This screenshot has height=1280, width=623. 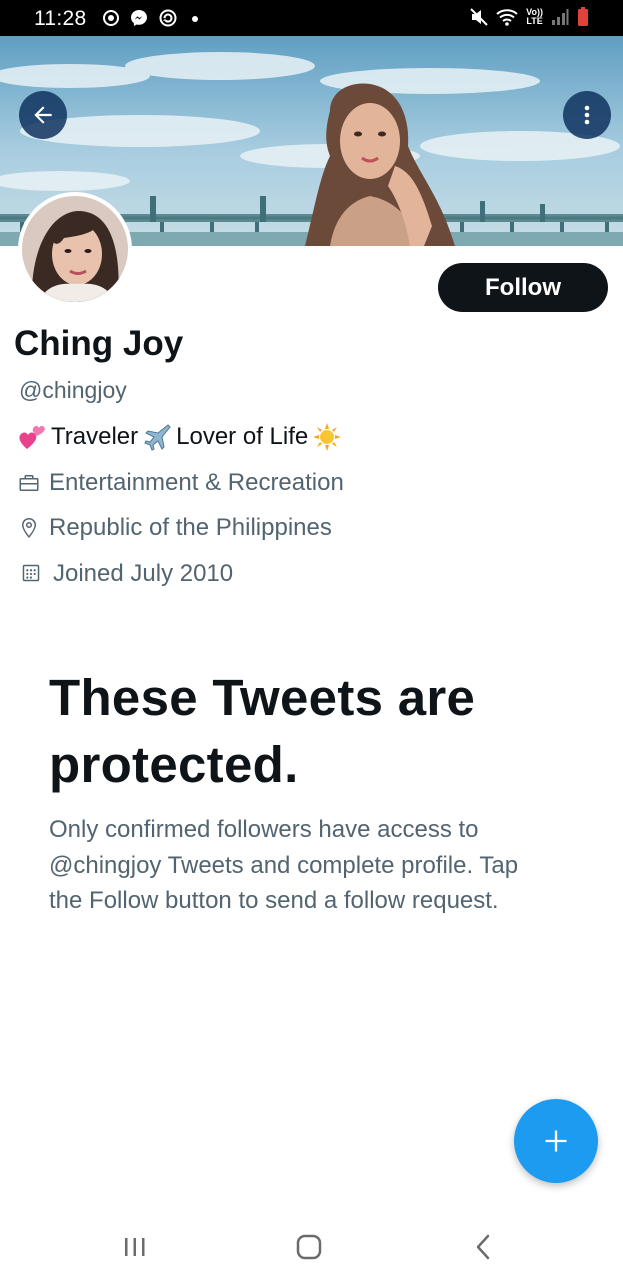 I want to click on more-vertical-icon, so click(x=587, y=115).